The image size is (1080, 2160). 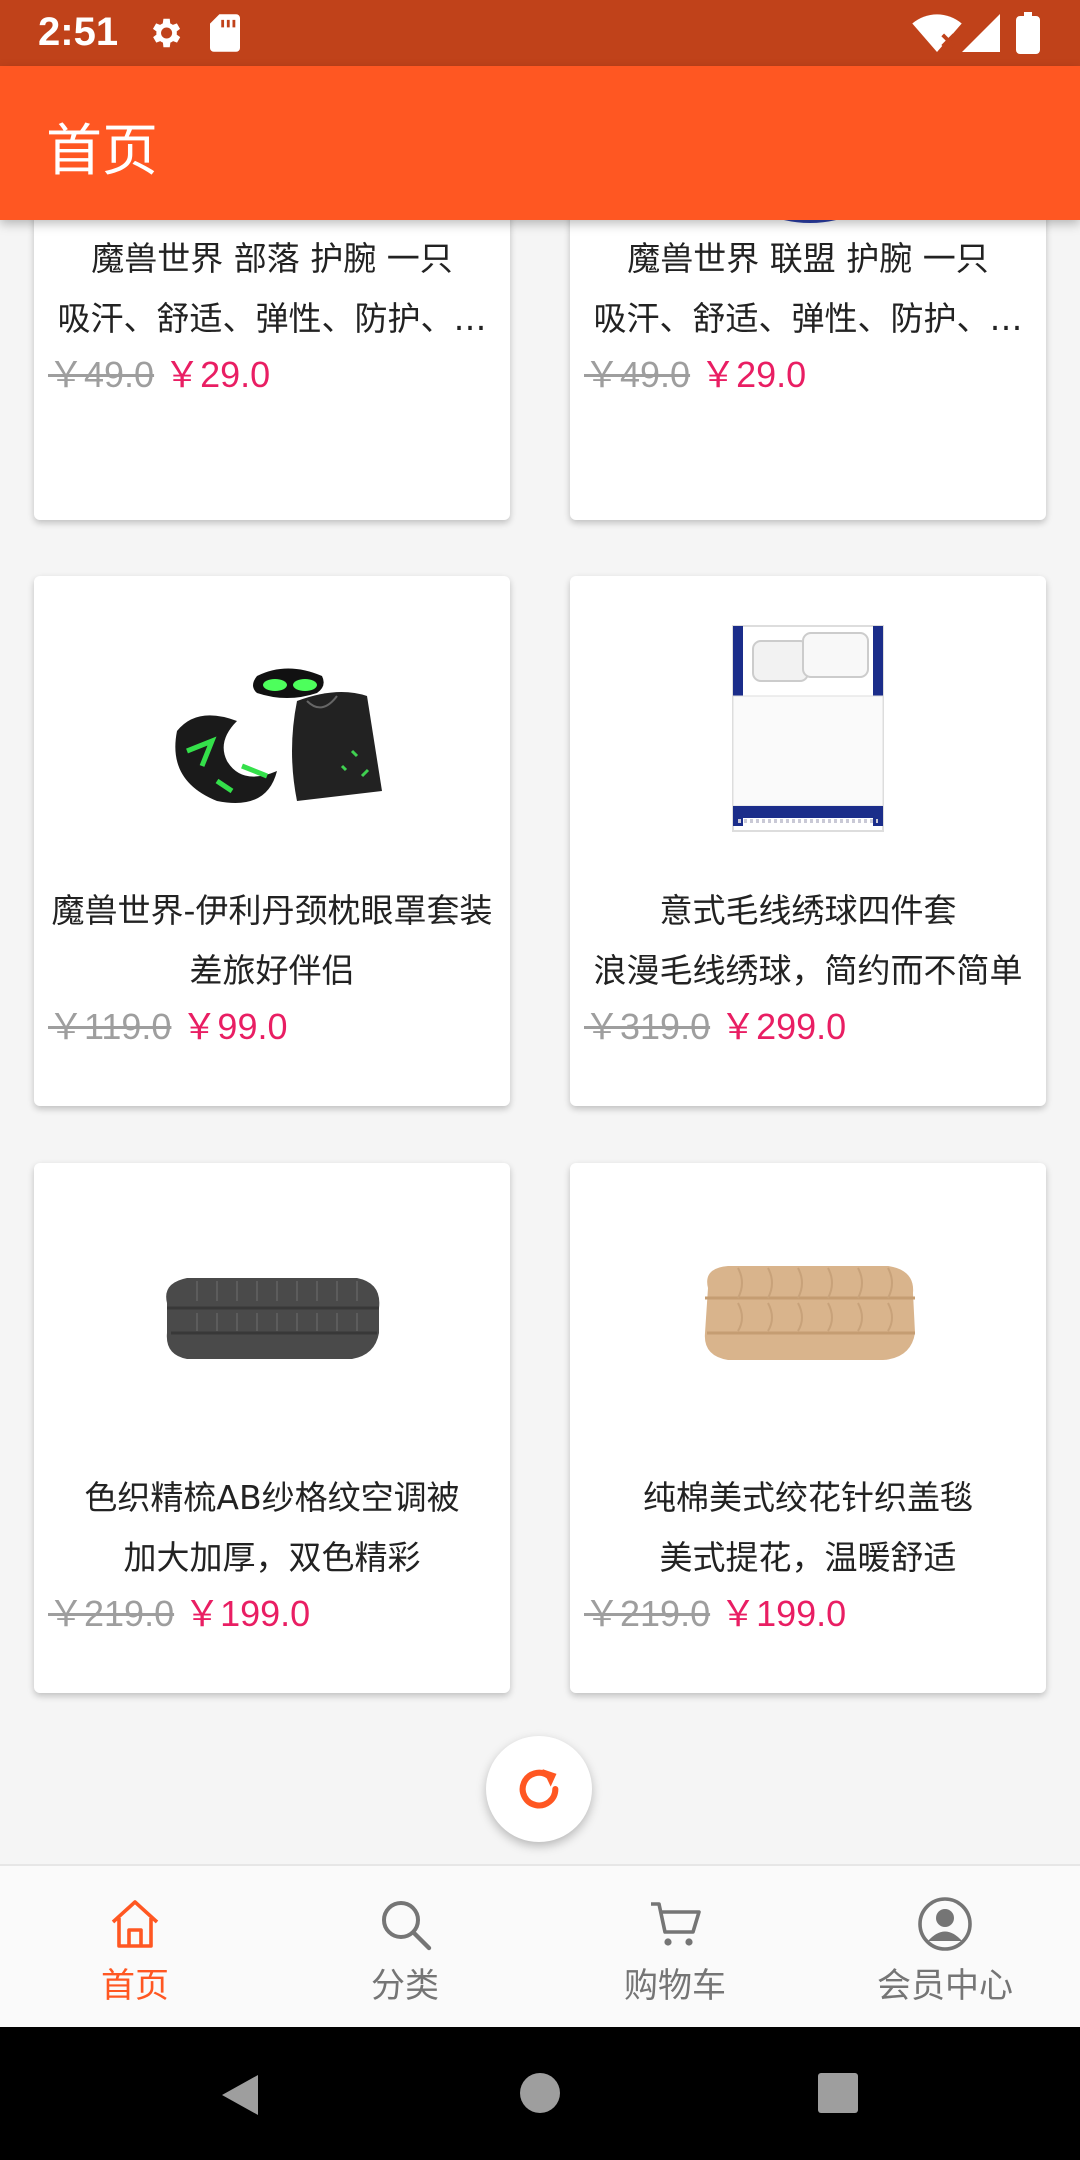 What do you see at coordinates (676, 1924) in the screenshot?
I see `cart-icon` at bounding box center [676, 1924].